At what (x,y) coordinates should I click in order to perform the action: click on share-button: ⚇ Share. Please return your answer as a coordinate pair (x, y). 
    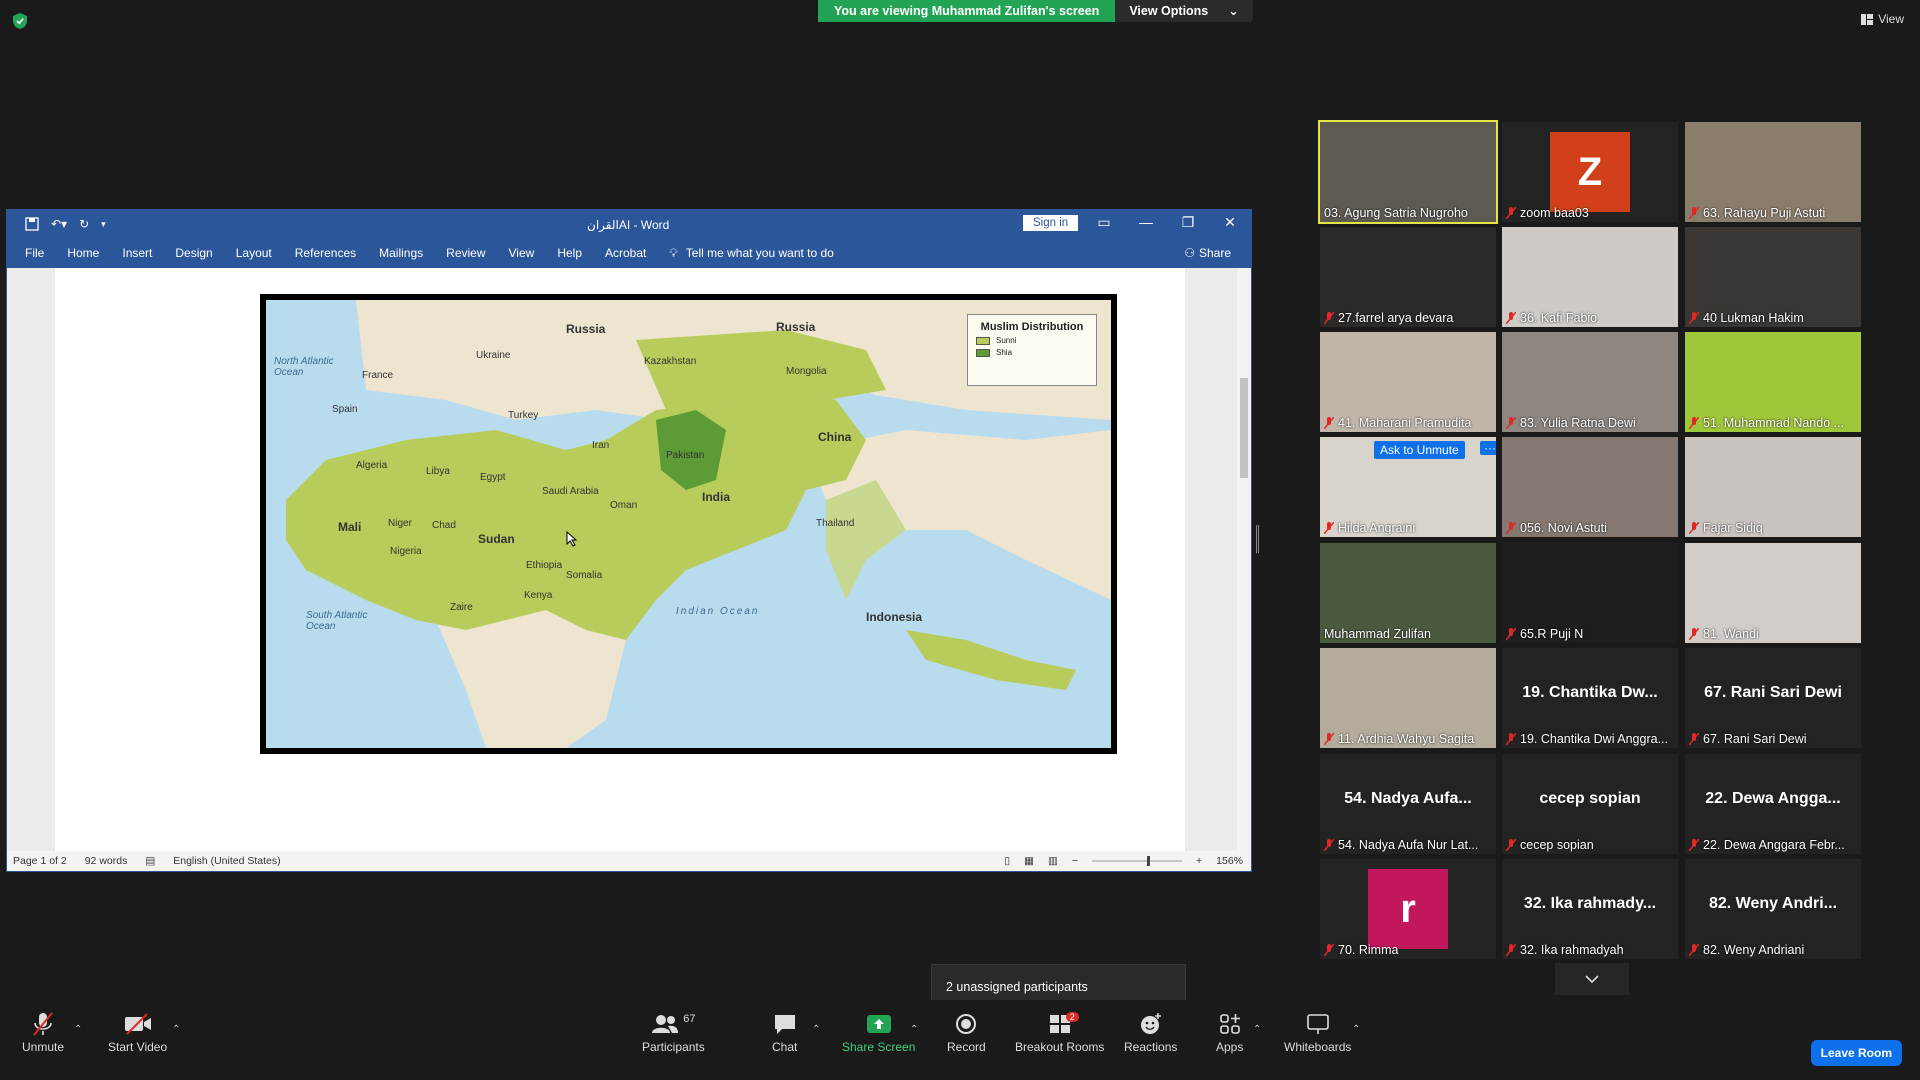
    Looking at the image, I should click on (1207, 253).